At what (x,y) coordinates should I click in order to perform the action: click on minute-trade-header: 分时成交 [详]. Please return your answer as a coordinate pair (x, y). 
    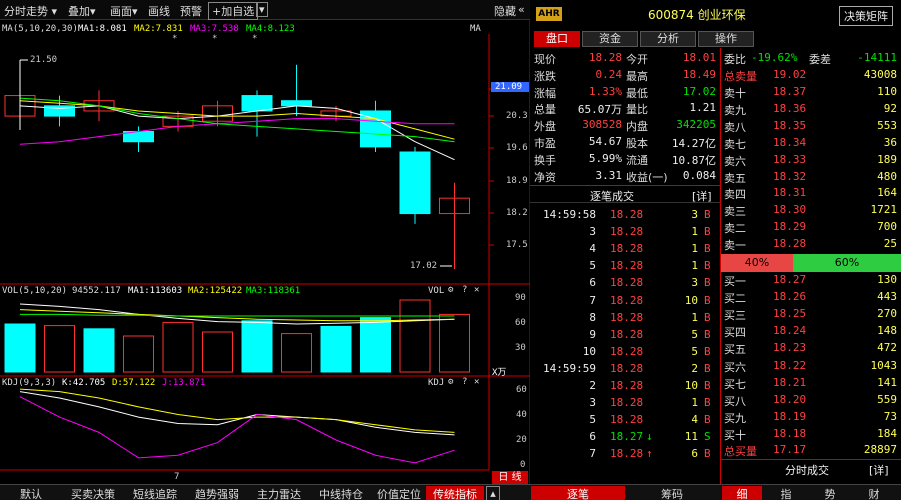
    Looking at the image, I should click on (811, 468).